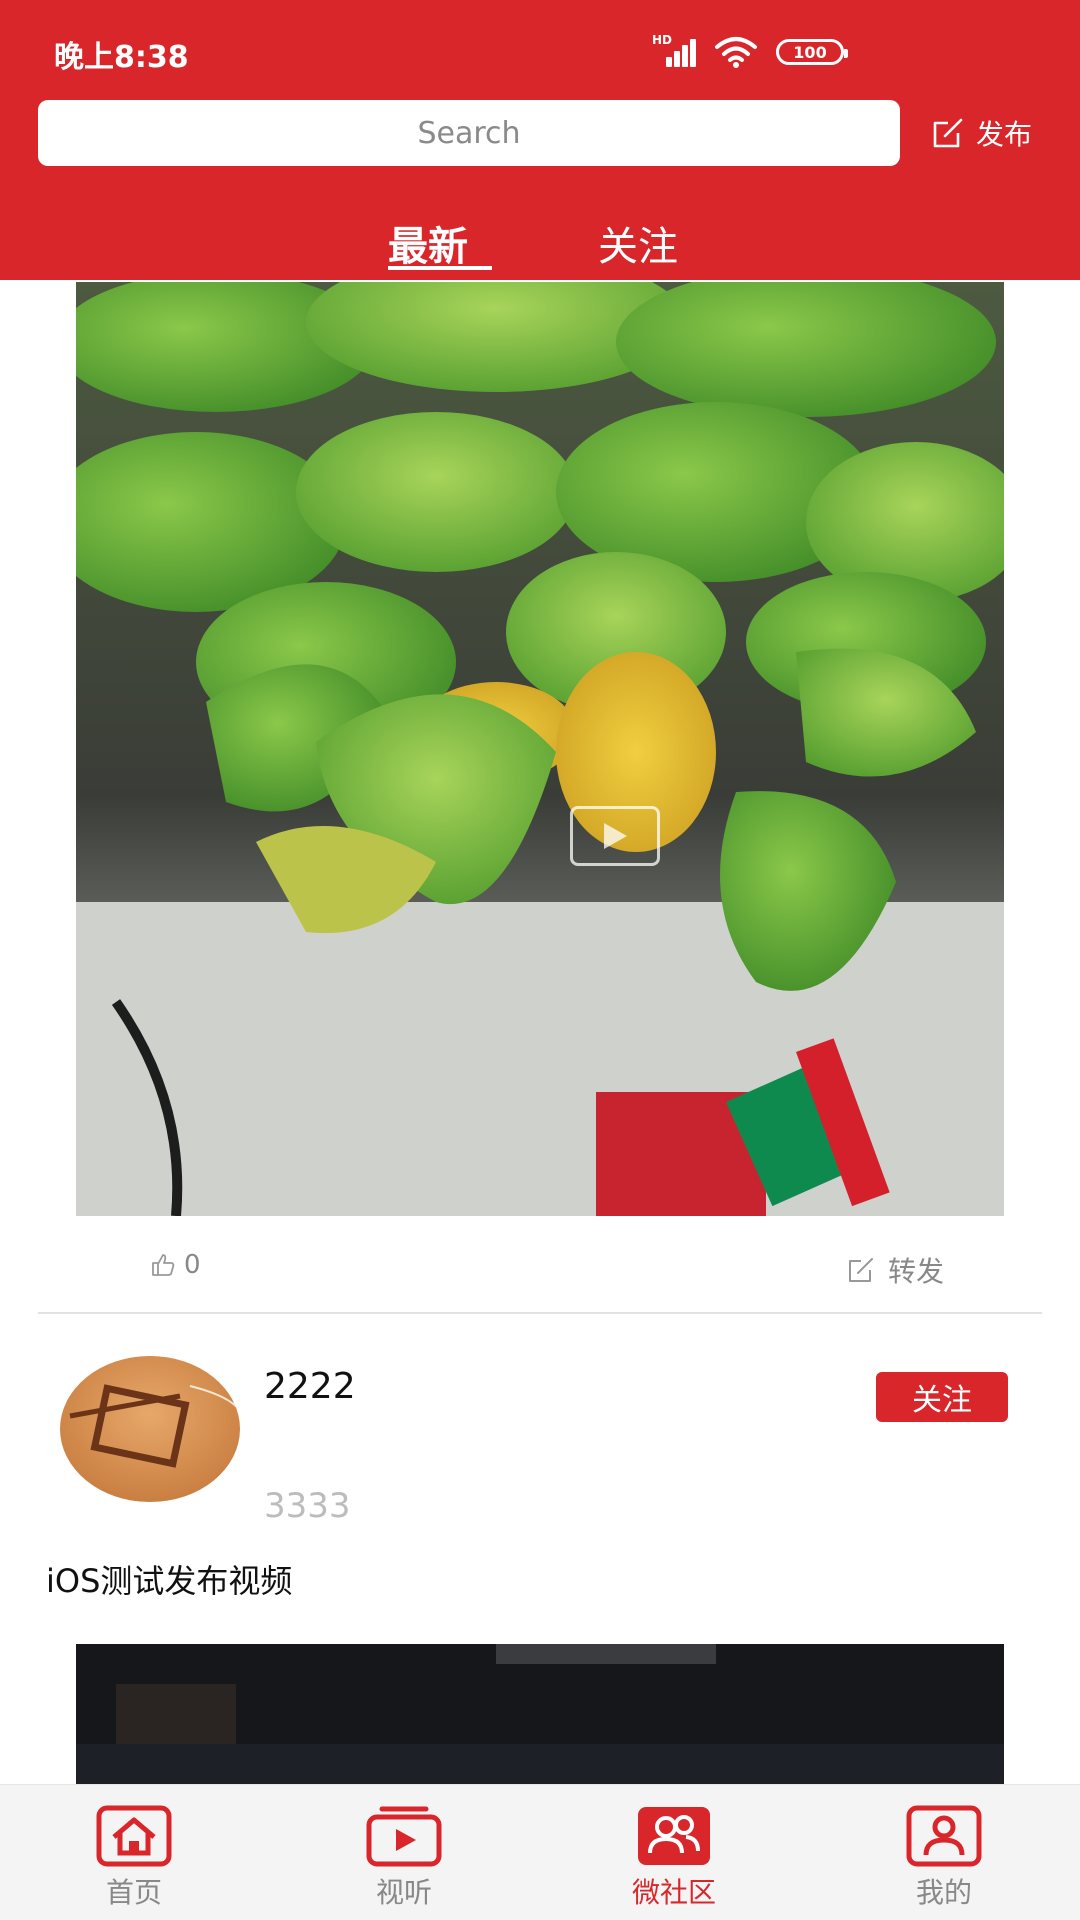 This screenshot has width=1080, height=1920. I want to click on signal-icon: HD, so click(674, 50).